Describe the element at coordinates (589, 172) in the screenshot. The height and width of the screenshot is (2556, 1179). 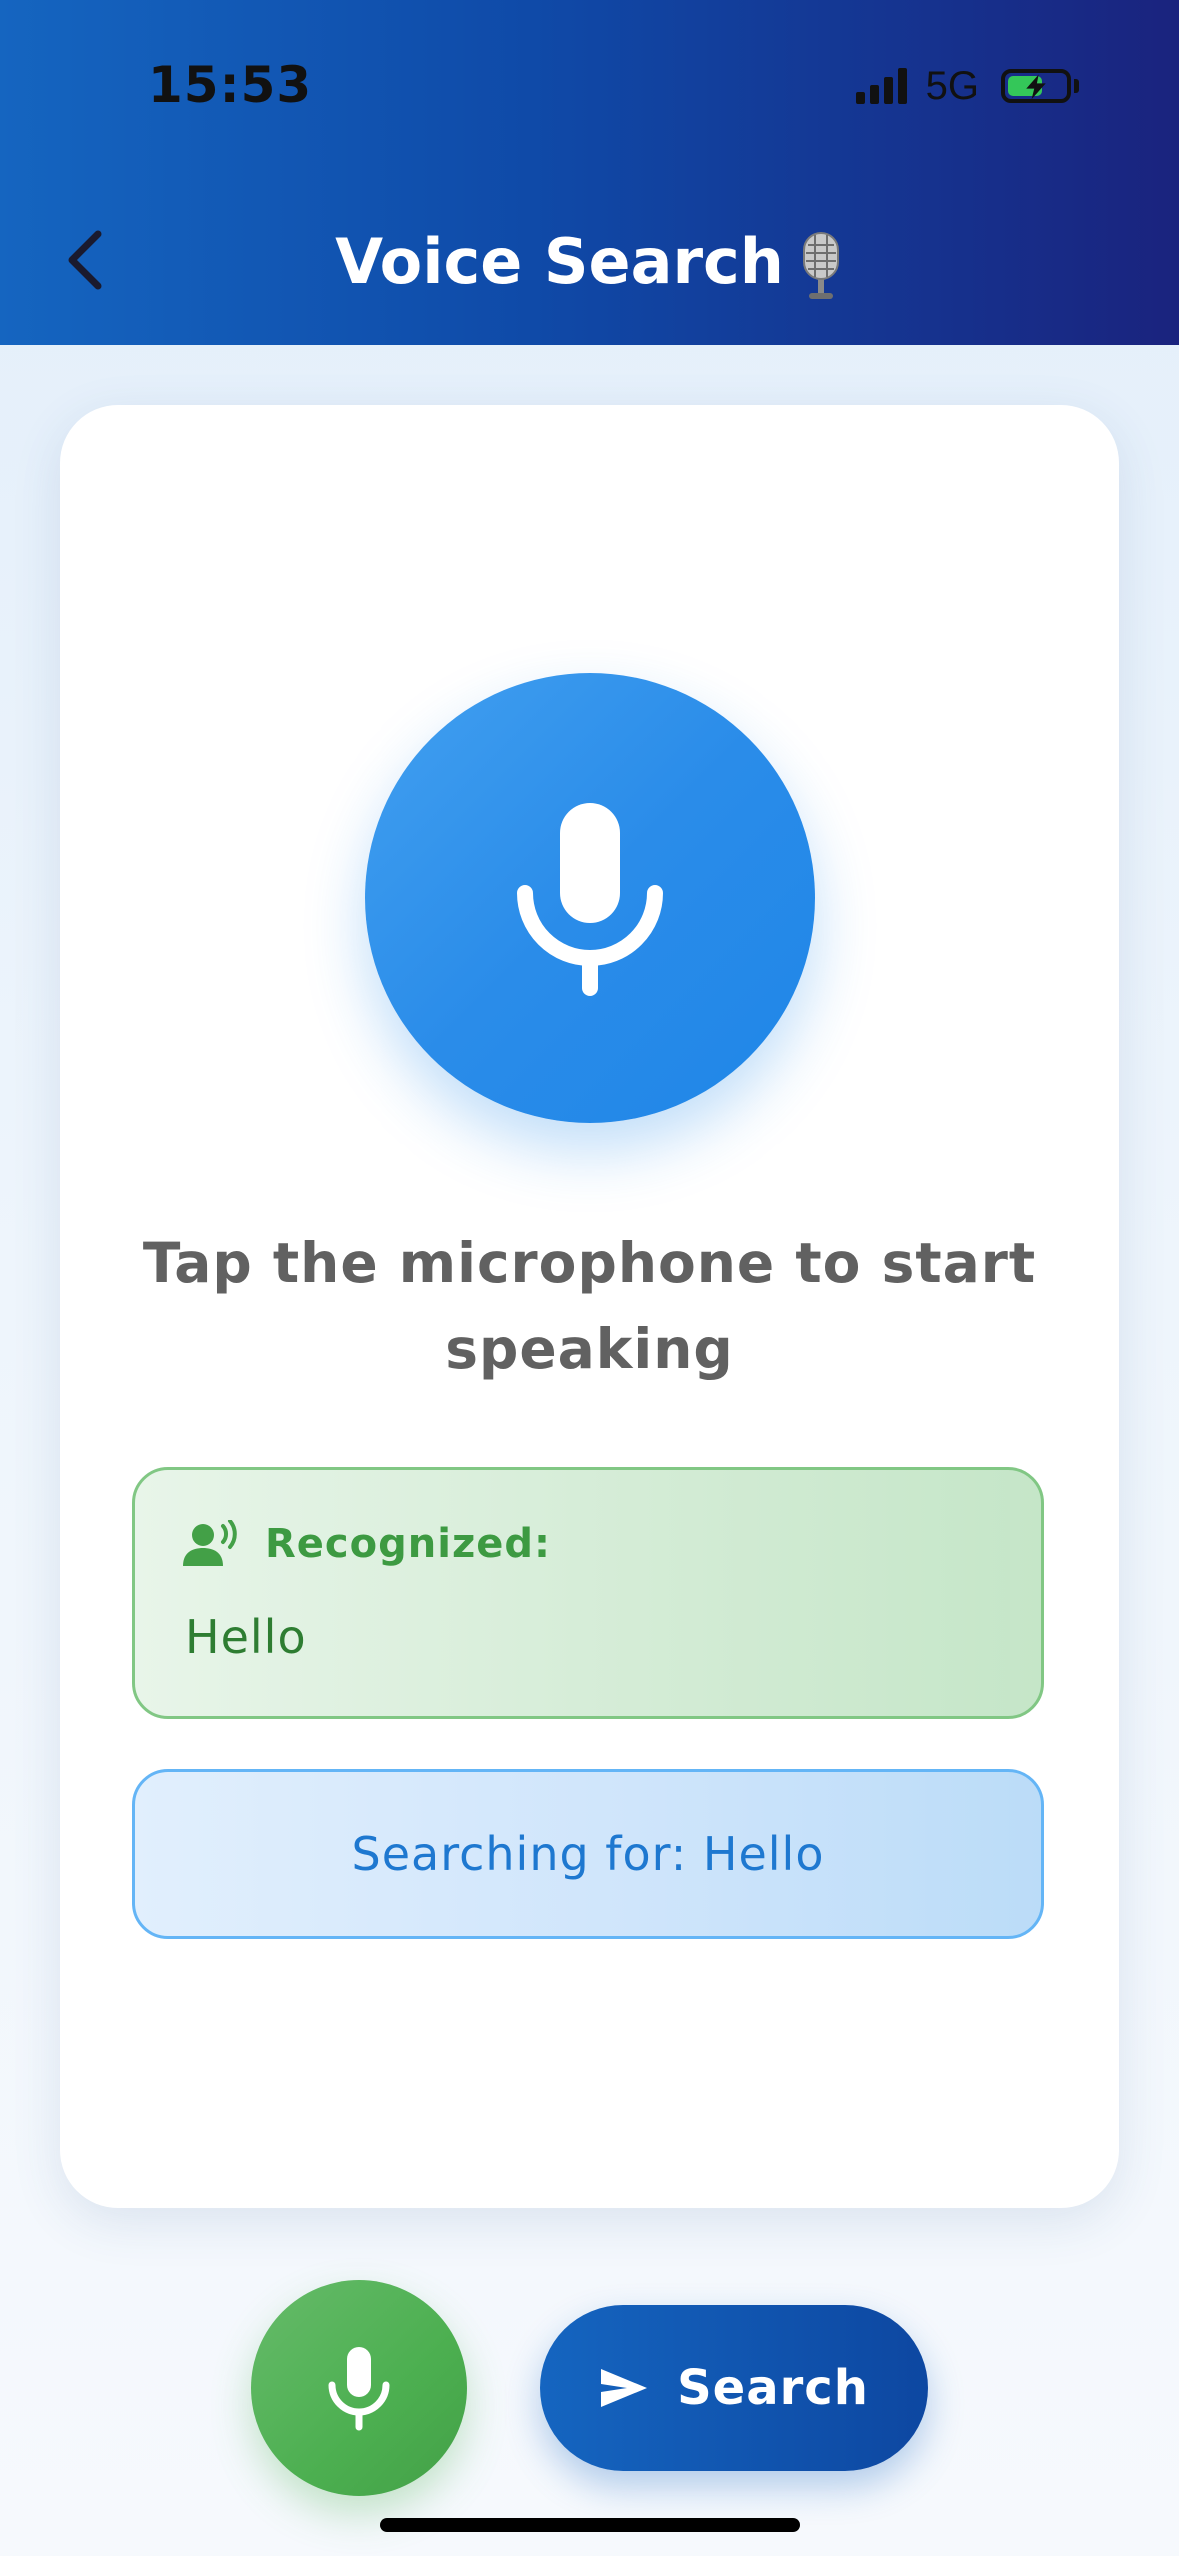
I see `app-header: 15:53 5G Voice Search` at that location.